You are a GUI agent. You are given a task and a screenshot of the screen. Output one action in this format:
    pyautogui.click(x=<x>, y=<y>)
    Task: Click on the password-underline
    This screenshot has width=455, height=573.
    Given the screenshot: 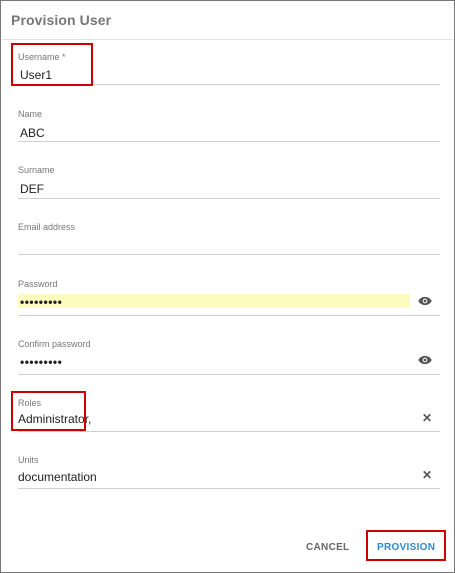 What is the action you would take?
    pyautogui.click(x=229, y=315)
    